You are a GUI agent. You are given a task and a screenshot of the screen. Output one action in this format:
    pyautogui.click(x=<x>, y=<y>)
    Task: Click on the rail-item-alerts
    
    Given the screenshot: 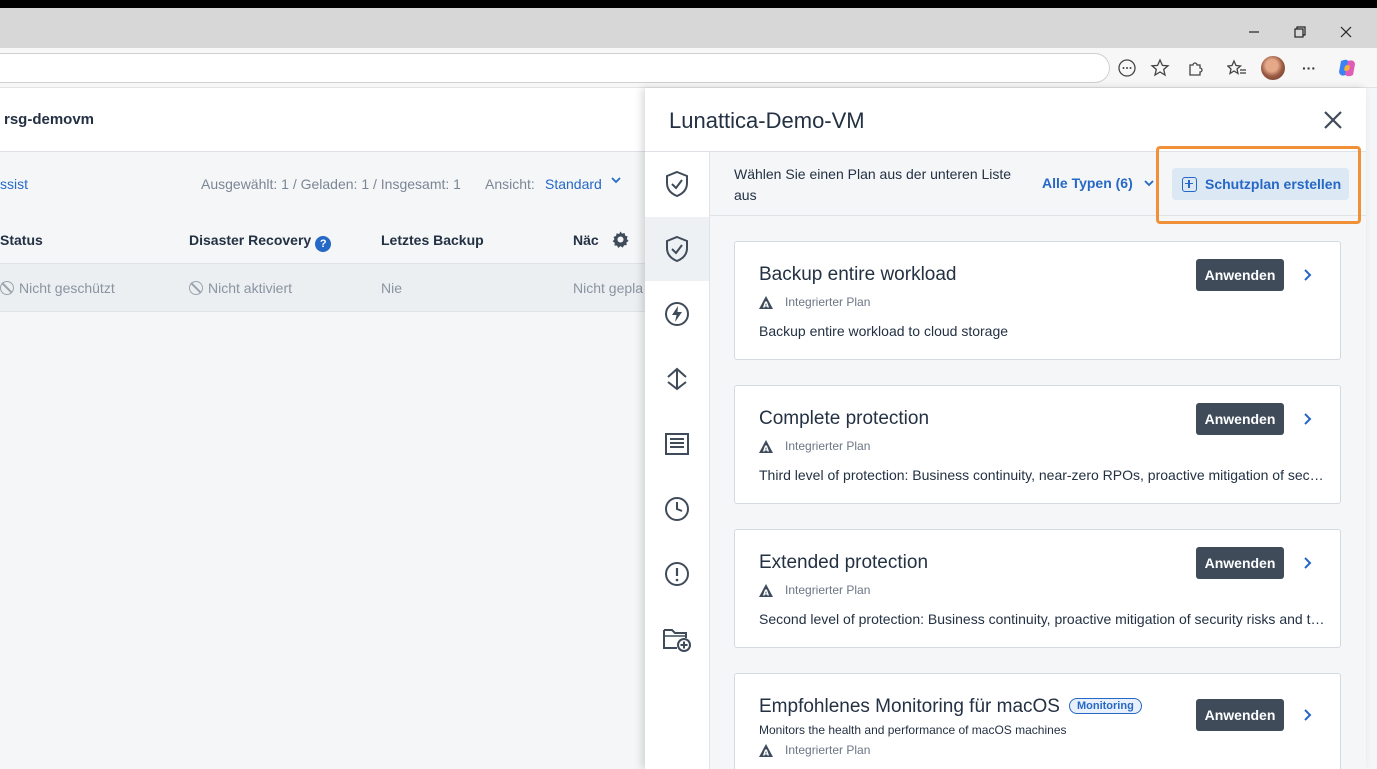 What is the action you would take?
    pyautogui.click(x=677, y=574)
    